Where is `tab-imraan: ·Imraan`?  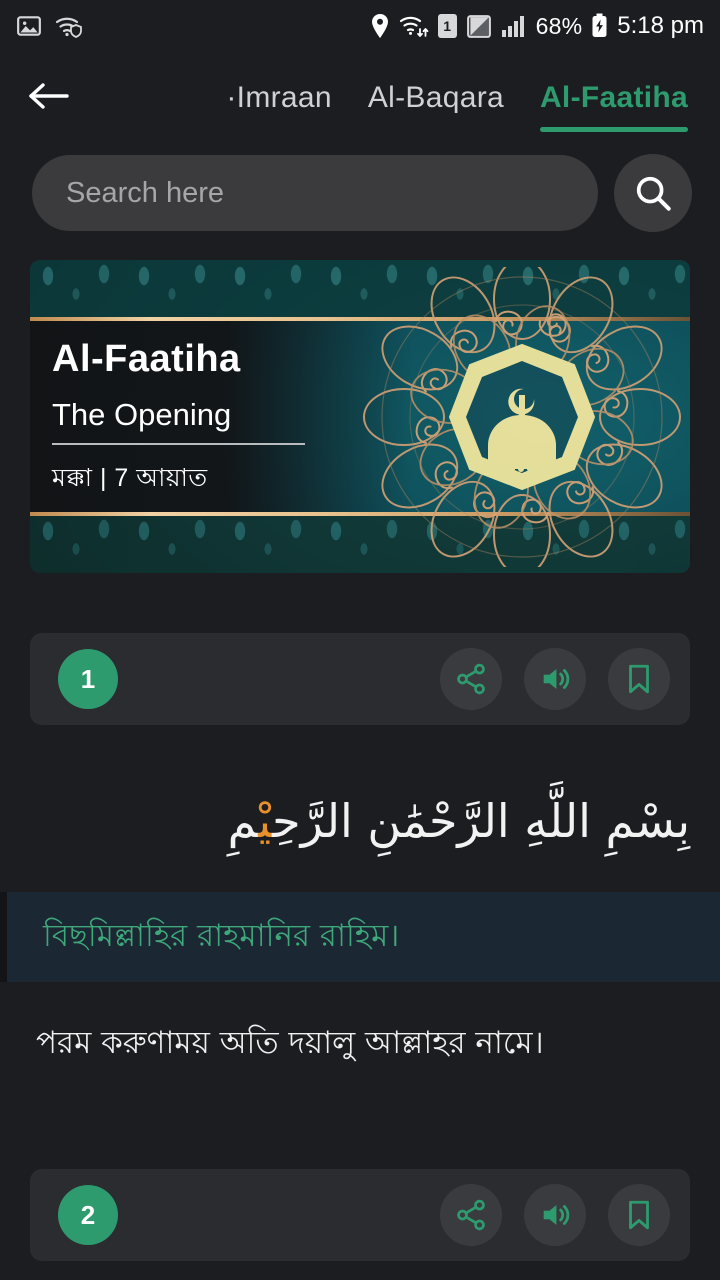
tab-imraan: ·Imraan is located at coordinates (278, 95).